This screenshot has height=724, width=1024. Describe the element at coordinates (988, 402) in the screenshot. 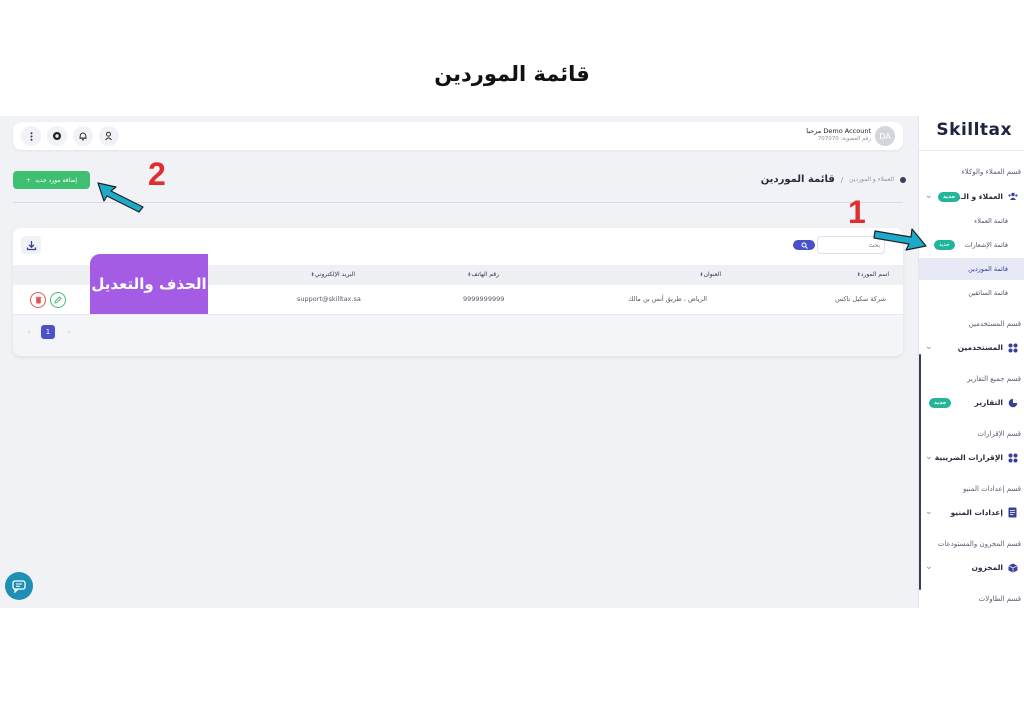

I see `sidebar-group-label: التقارير` at that location.